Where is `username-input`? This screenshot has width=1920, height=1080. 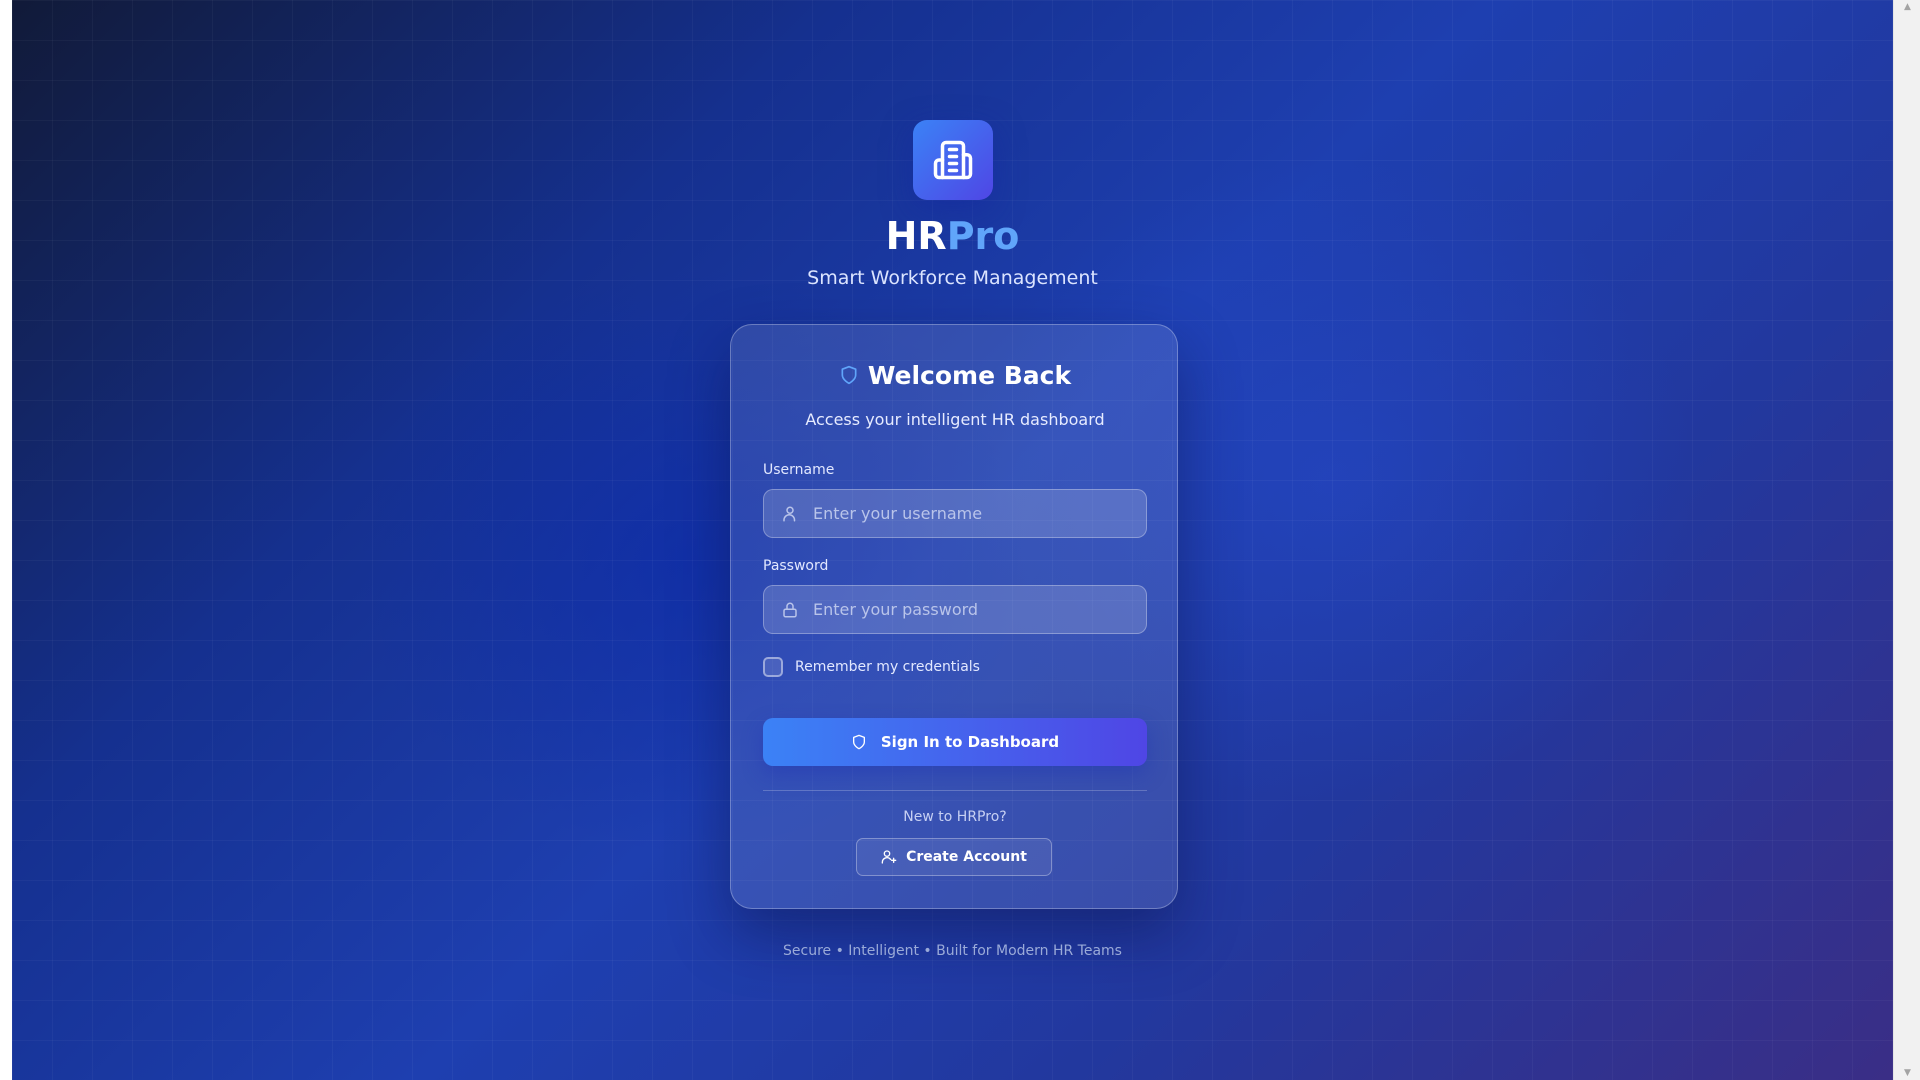 username-input is located at coordinates (963, 513).